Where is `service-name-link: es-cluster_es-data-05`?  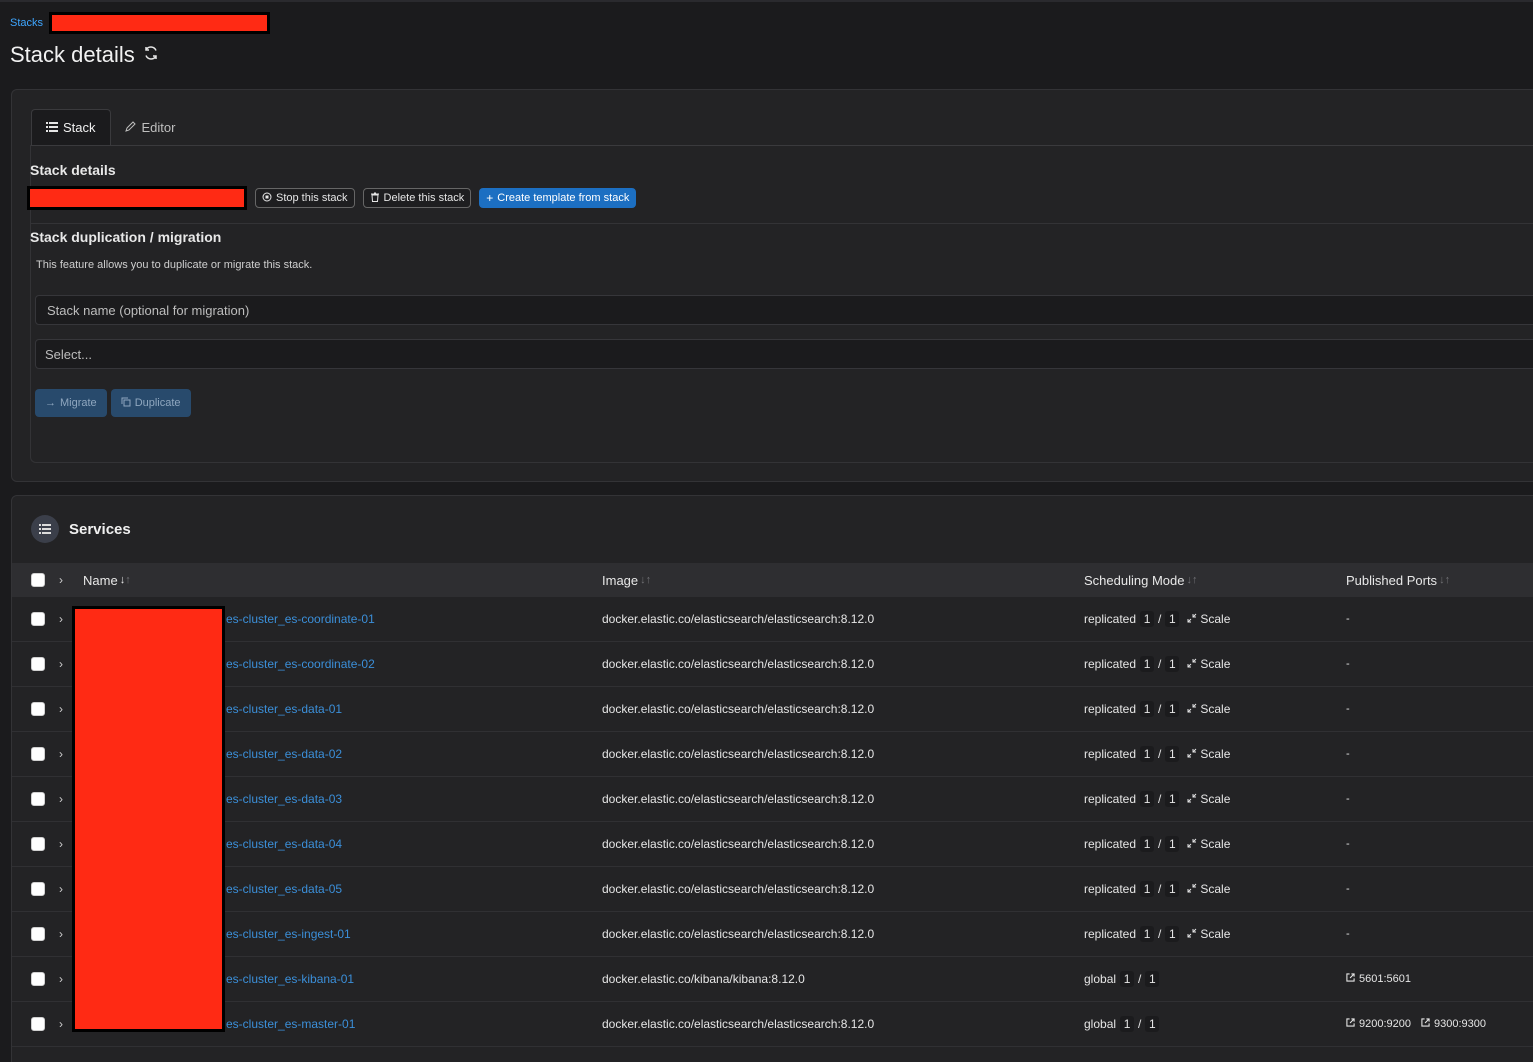 service-name-link: es-cluster_es-data-05 is located at coordinates (284, 889).